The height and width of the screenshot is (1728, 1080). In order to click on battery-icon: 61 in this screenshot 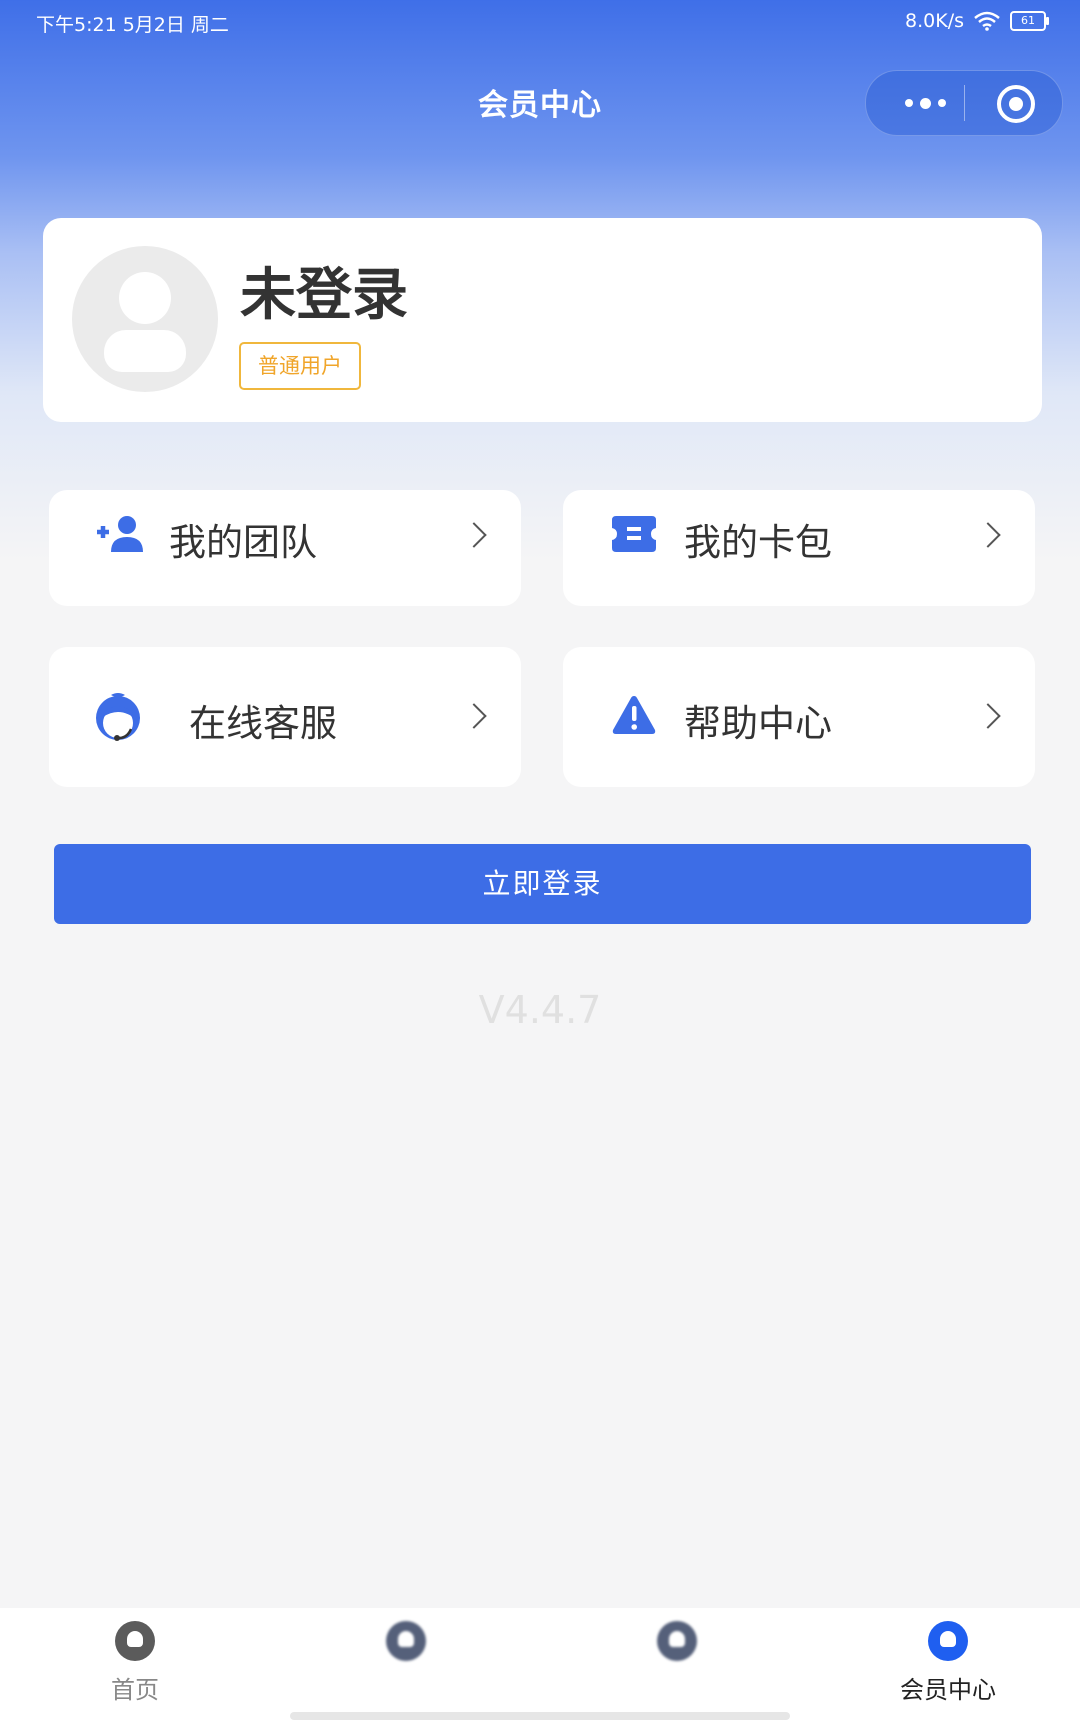, I will do `click(1029, 21)`.